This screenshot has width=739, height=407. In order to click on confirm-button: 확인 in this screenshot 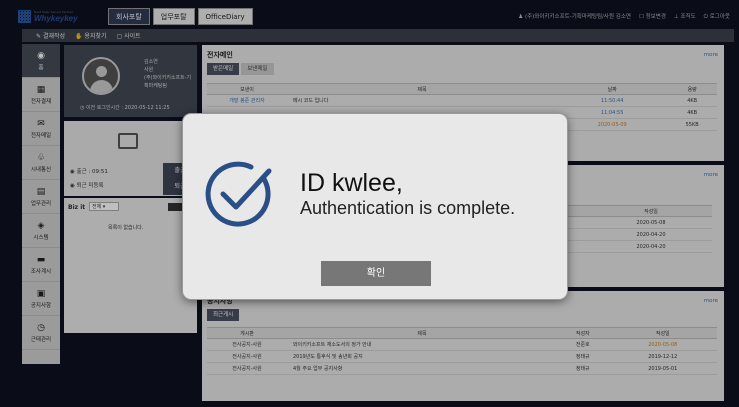, I will do `click(376, 273)`.